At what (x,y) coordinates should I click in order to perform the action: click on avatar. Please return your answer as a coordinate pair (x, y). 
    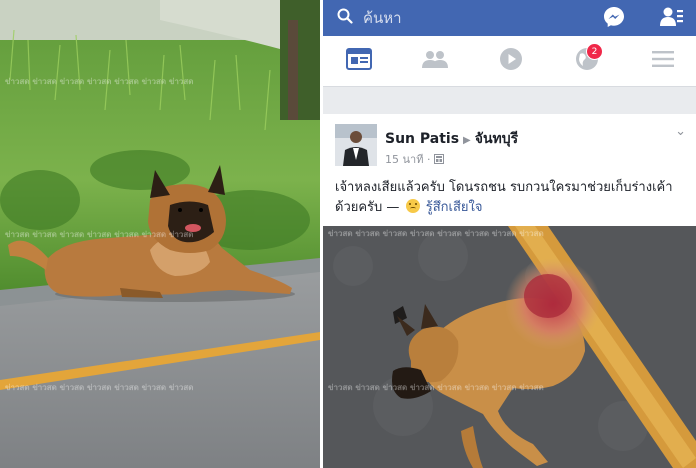
    Looking at the image, I should click on (356, 145).